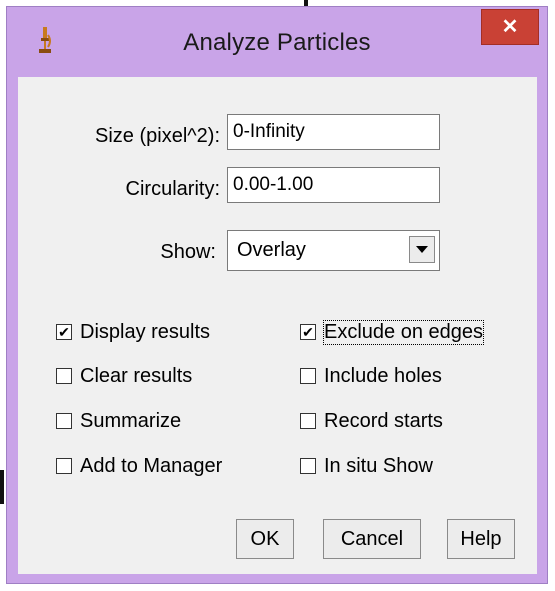 The image size is (555, 591). What do you see at coordinates (510, 27) in the screenshot?
I see `close-button: ✕` at bounding box center [510, 27].